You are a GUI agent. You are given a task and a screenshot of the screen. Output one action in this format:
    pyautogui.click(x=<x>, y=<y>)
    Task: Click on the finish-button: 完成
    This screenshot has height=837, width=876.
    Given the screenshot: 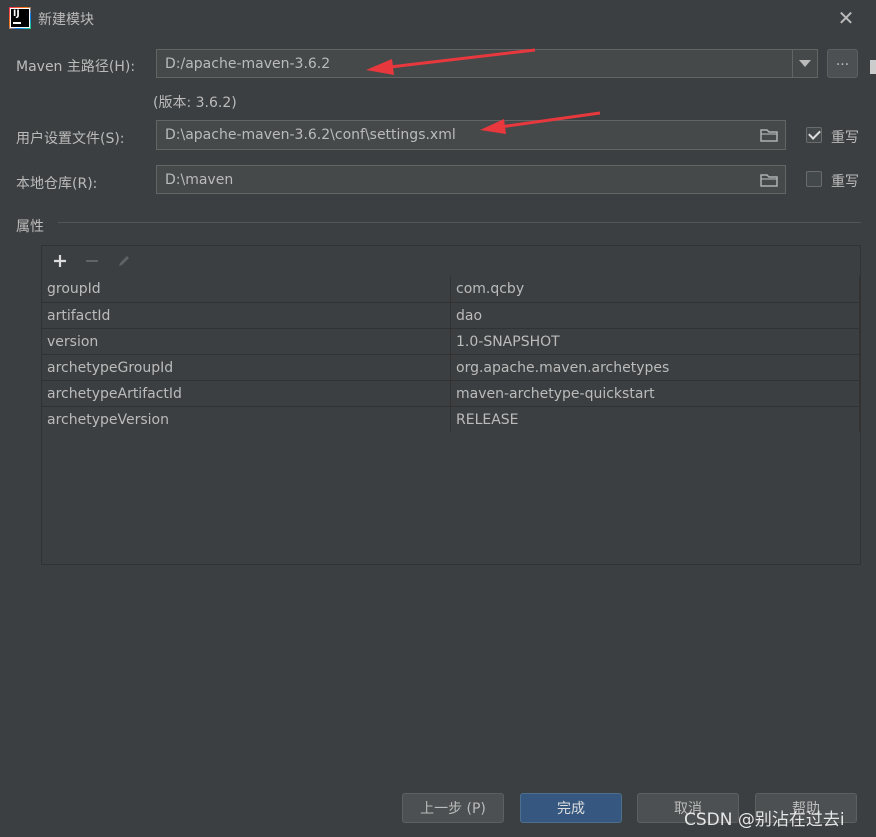 What is the action you would take?
    pyautogui.click(x=571, y=808)
    